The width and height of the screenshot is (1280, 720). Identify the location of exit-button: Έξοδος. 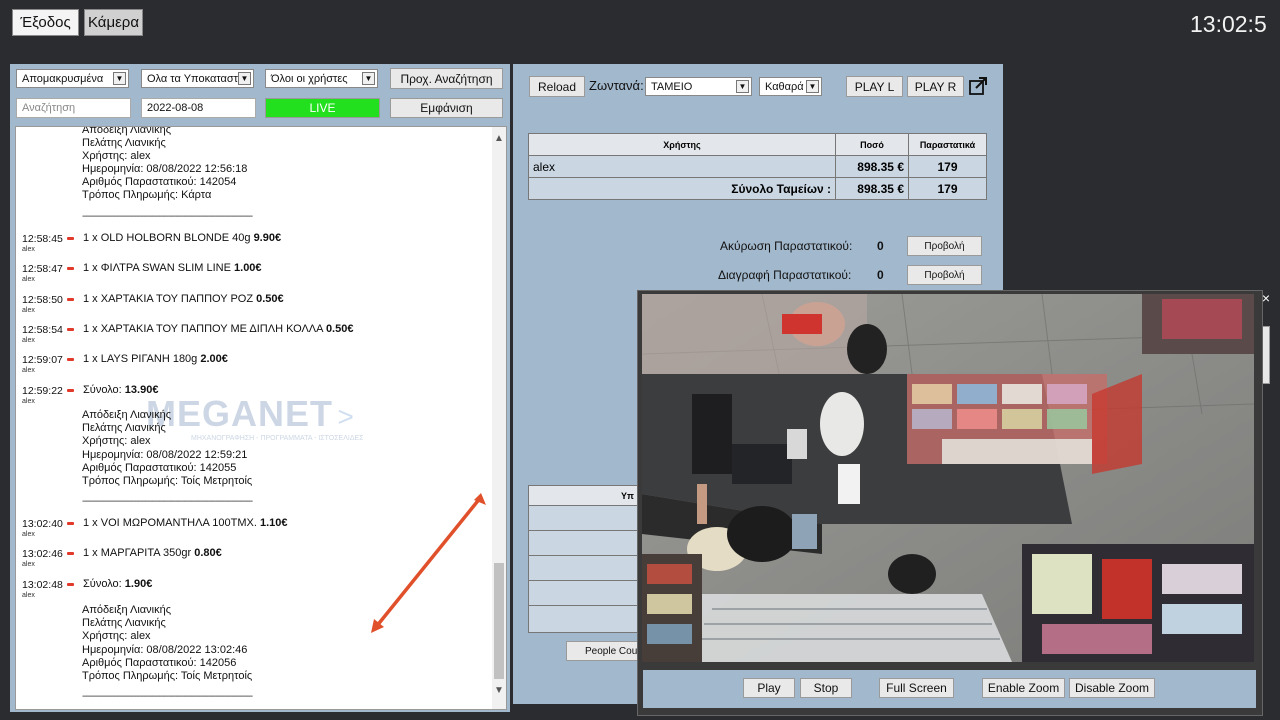
(45, 22).